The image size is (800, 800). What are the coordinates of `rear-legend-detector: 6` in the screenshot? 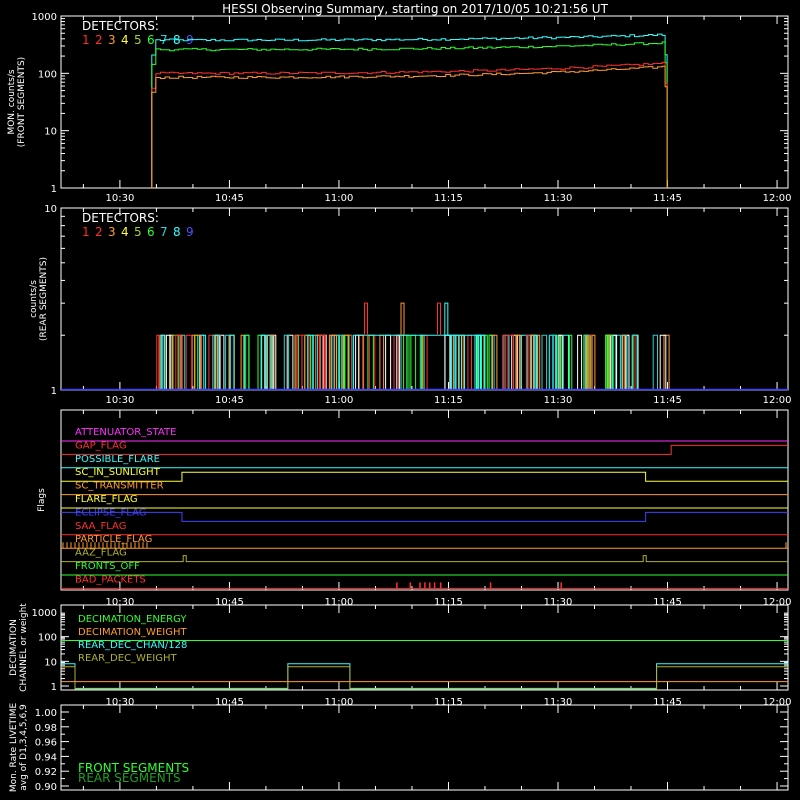 It's located at (151, 232).